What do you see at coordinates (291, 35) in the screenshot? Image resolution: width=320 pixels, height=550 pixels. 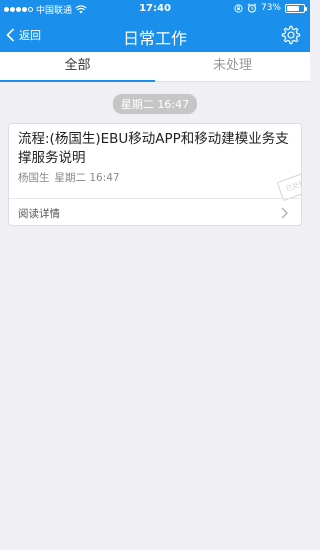 I see `gear-icon` at bounding box center [291, 35].